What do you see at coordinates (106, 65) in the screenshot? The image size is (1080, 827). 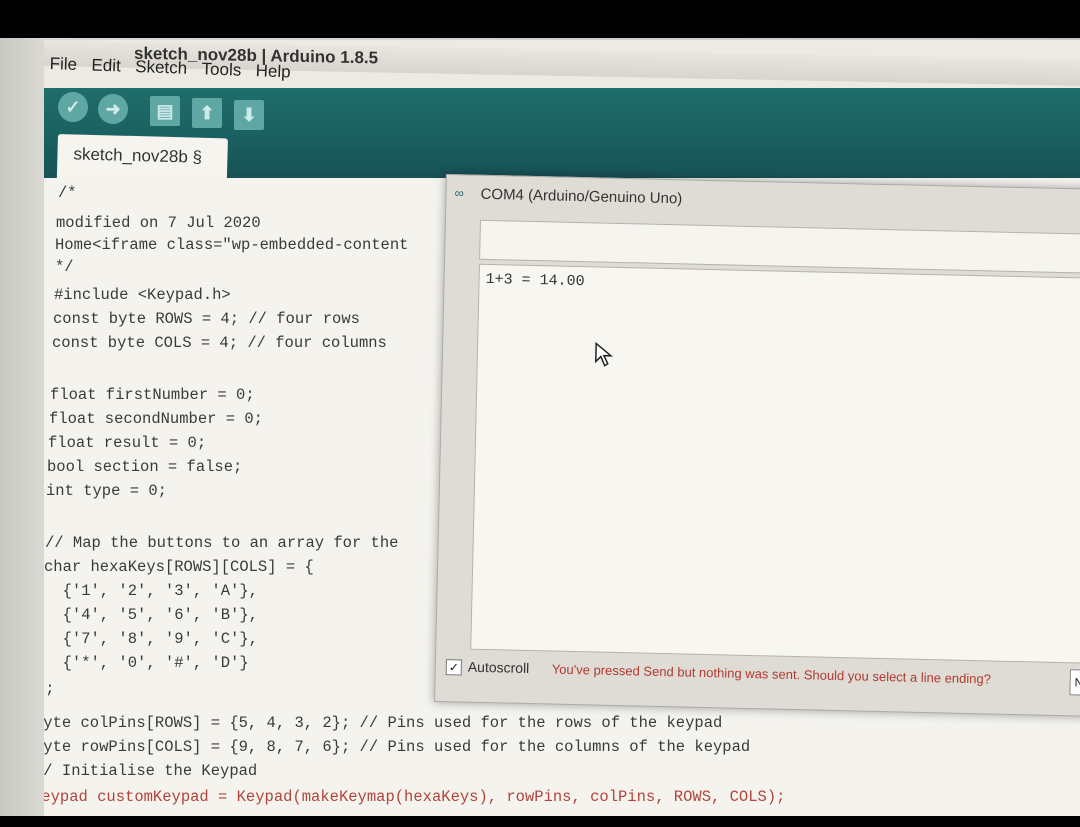 I see `menu-edit: Edit` at bounding box center [106, 65].